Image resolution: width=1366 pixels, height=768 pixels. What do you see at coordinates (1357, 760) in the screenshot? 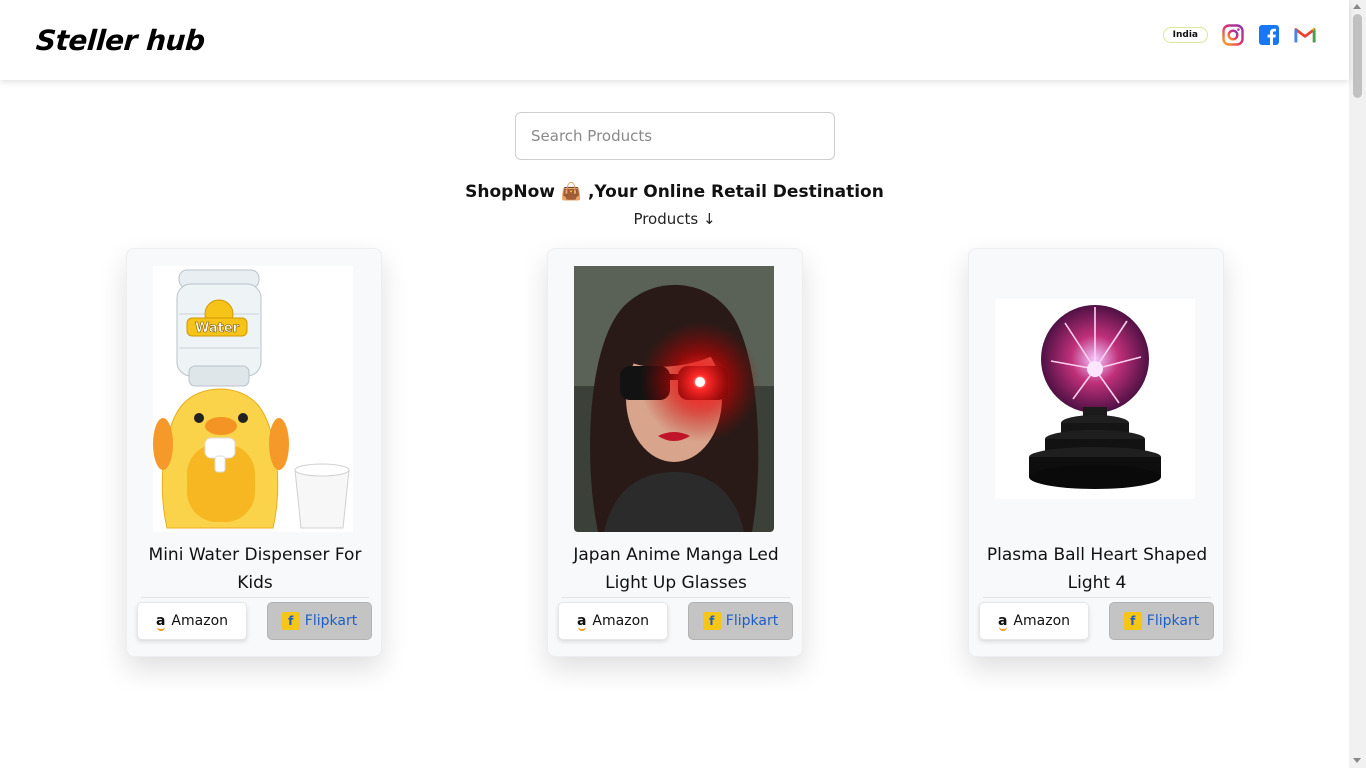
I see `scroll-down-arrow-icon` at bounding box center [1357, 760].